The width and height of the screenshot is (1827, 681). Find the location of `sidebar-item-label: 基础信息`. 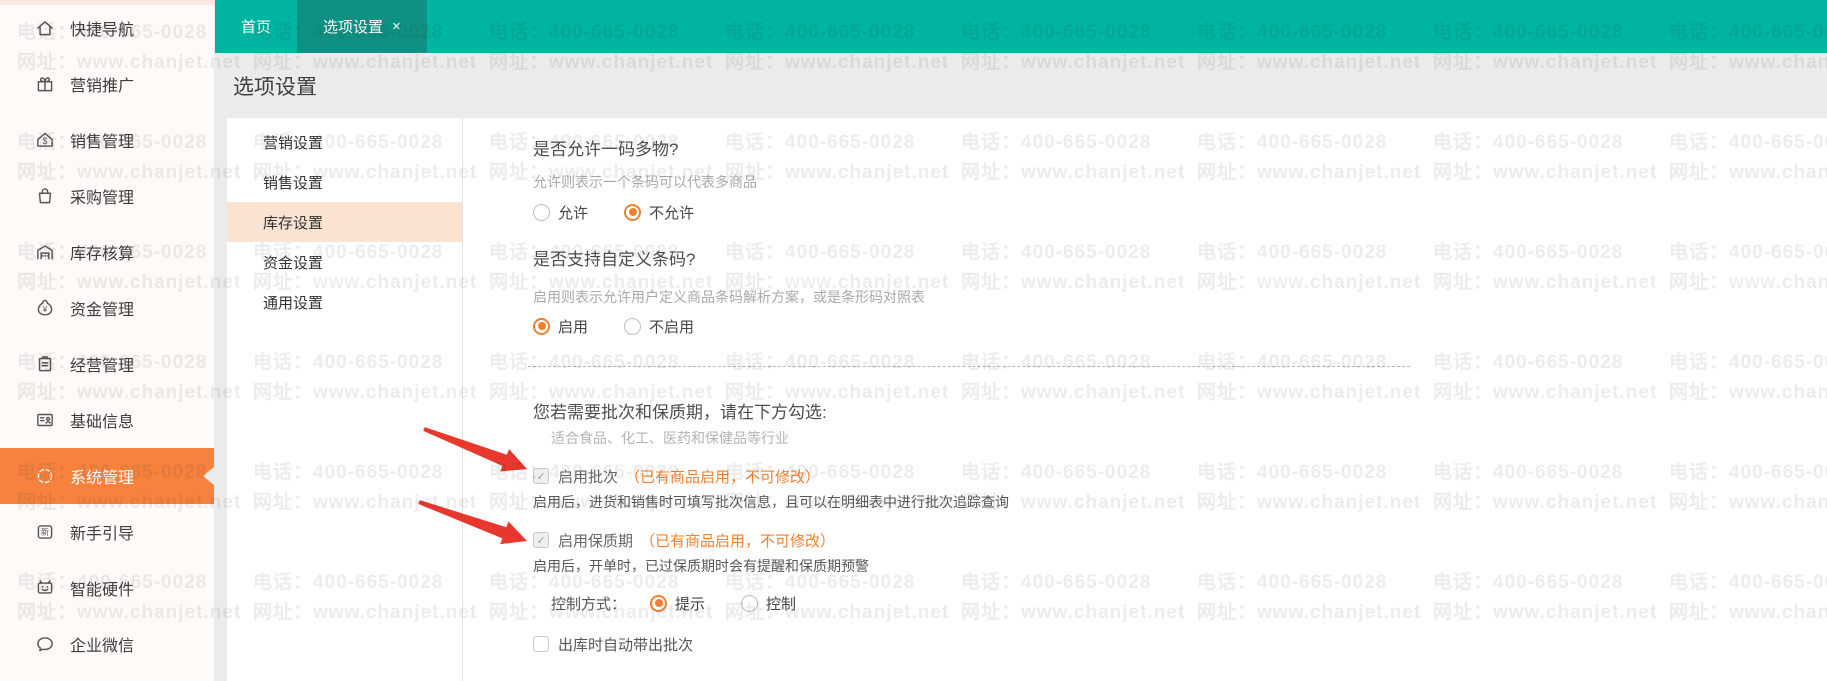

sidebar-item-label: 基础信息 is located at coordinates (102, 422).